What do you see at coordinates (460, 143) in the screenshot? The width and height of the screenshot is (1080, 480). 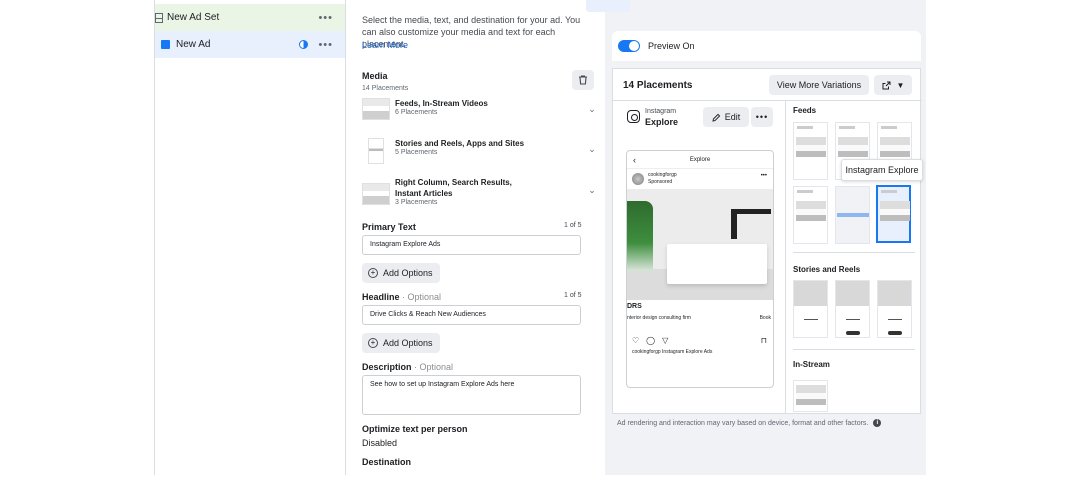 I see `placement-group-name: Stories and Reels, Apps and Sites` at bounding box center [460, 143].